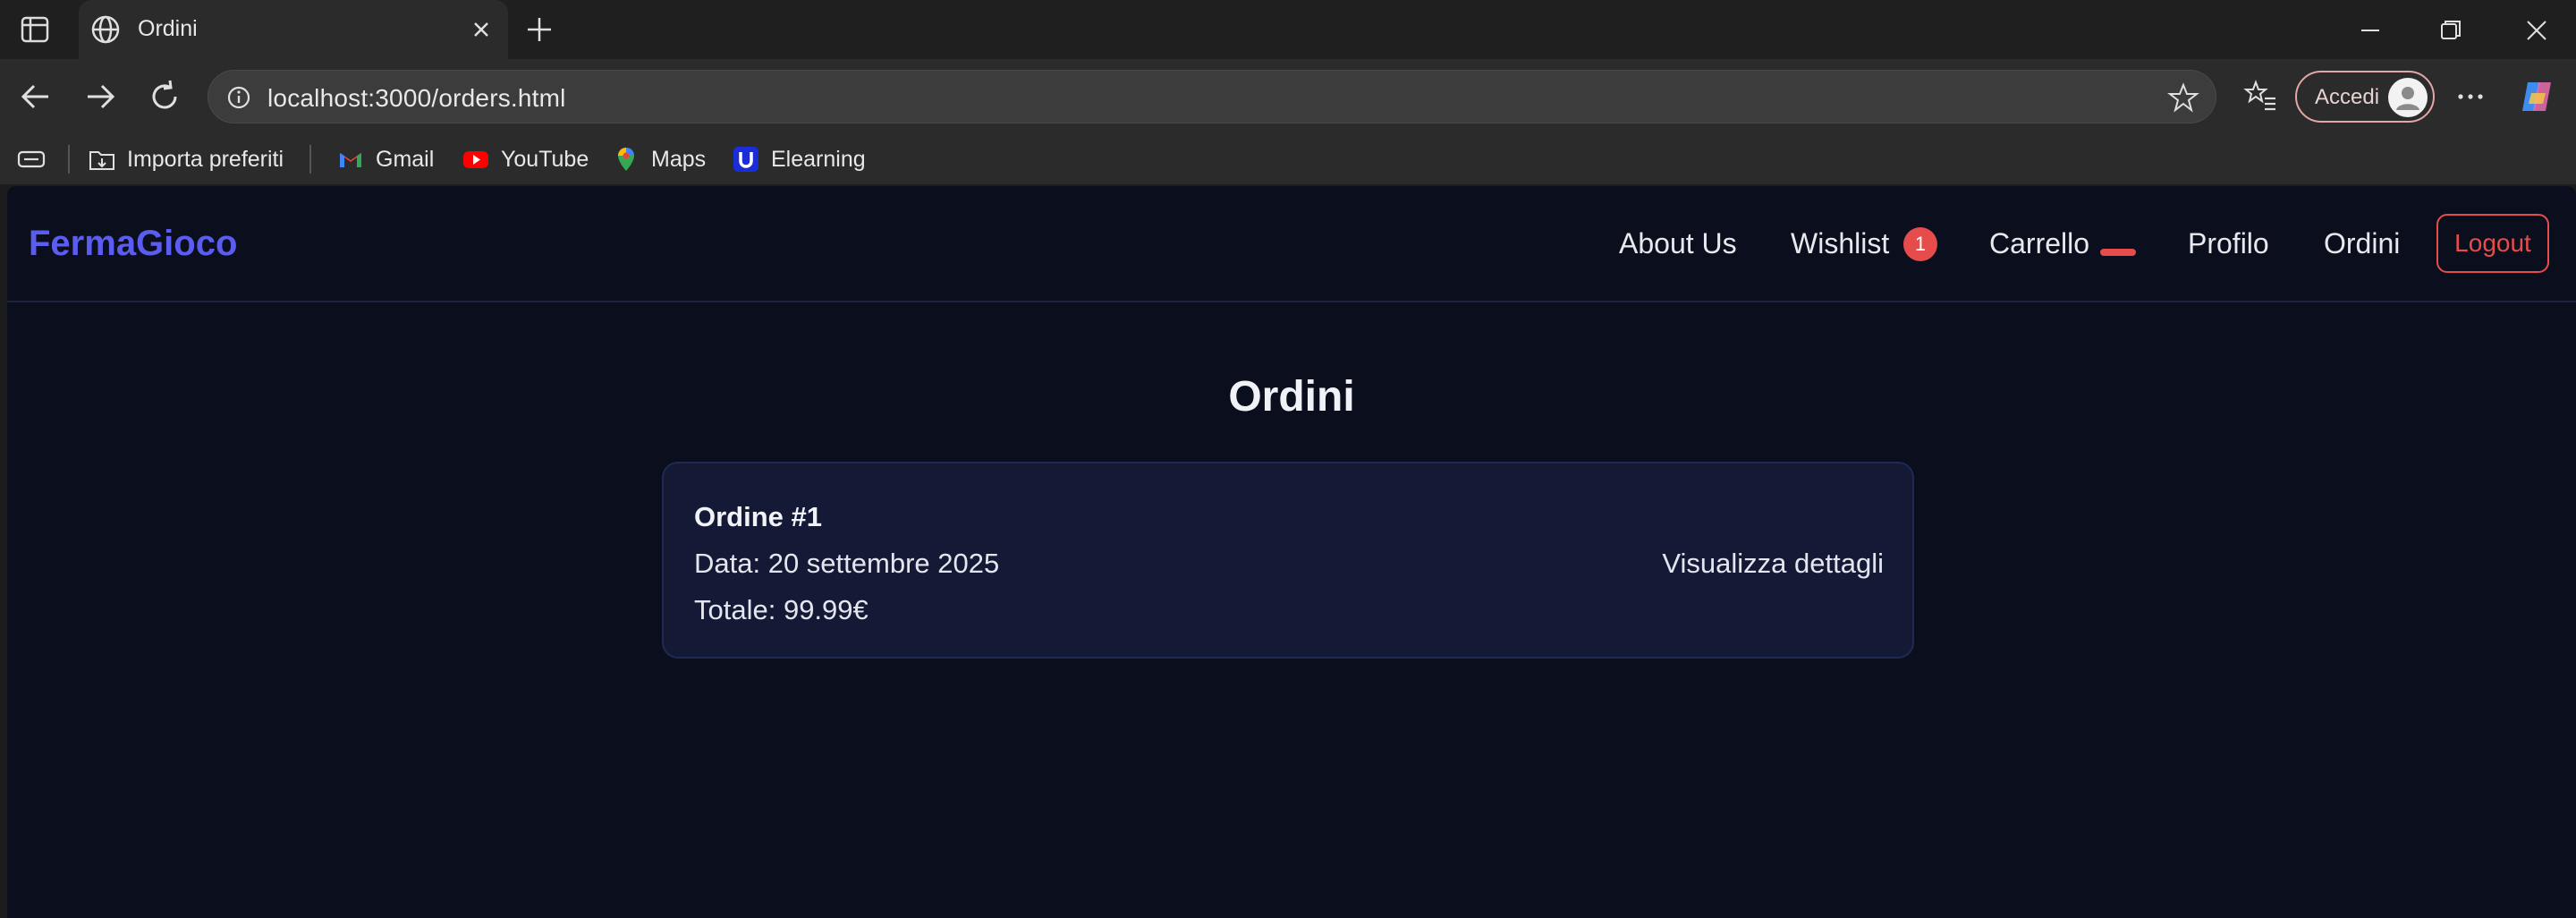  Describe the element at coordinates (2451, 30) in the screenshot. I see `restore-icon` at that location.